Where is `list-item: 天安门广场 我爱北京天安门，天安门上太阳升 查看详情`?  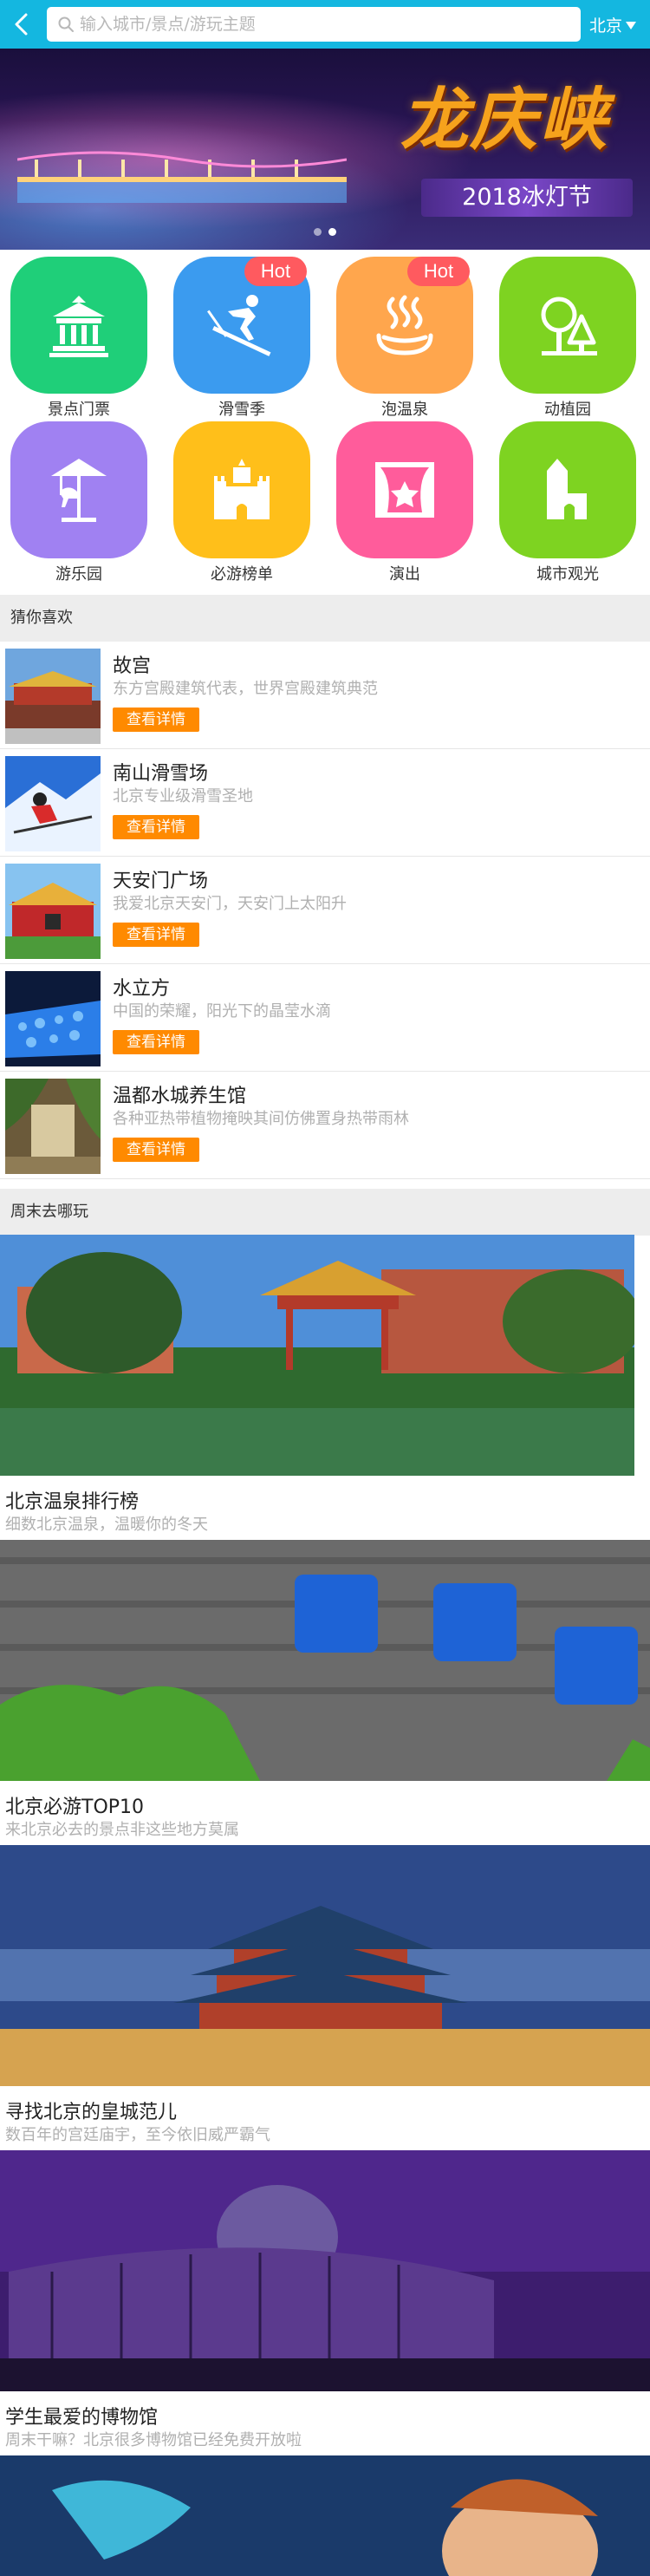 list-item: 天安门广场 我爱北京天安门，天安门上太阳升 查看详情 is located at coordinates (325, 911).